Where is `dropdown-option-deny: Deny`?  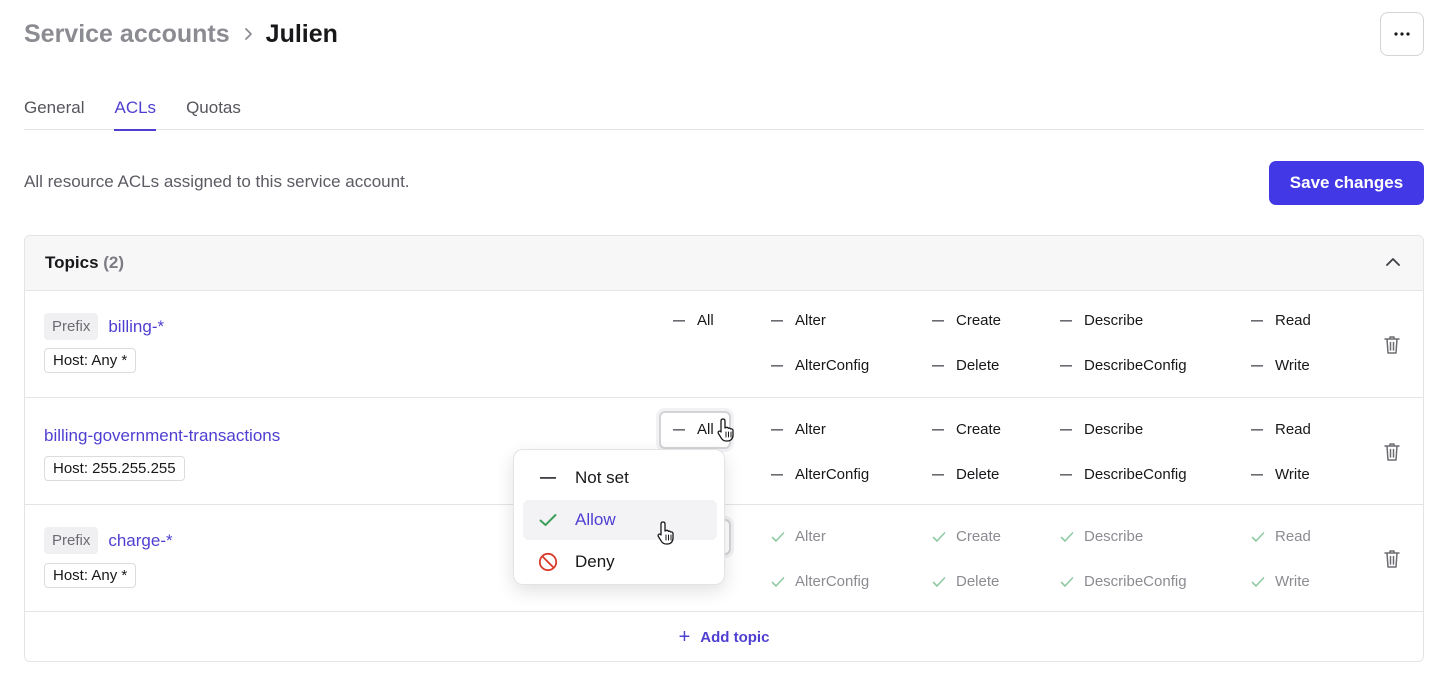
dropdown-option-deny: Deny is located at coordinates (620, 562).